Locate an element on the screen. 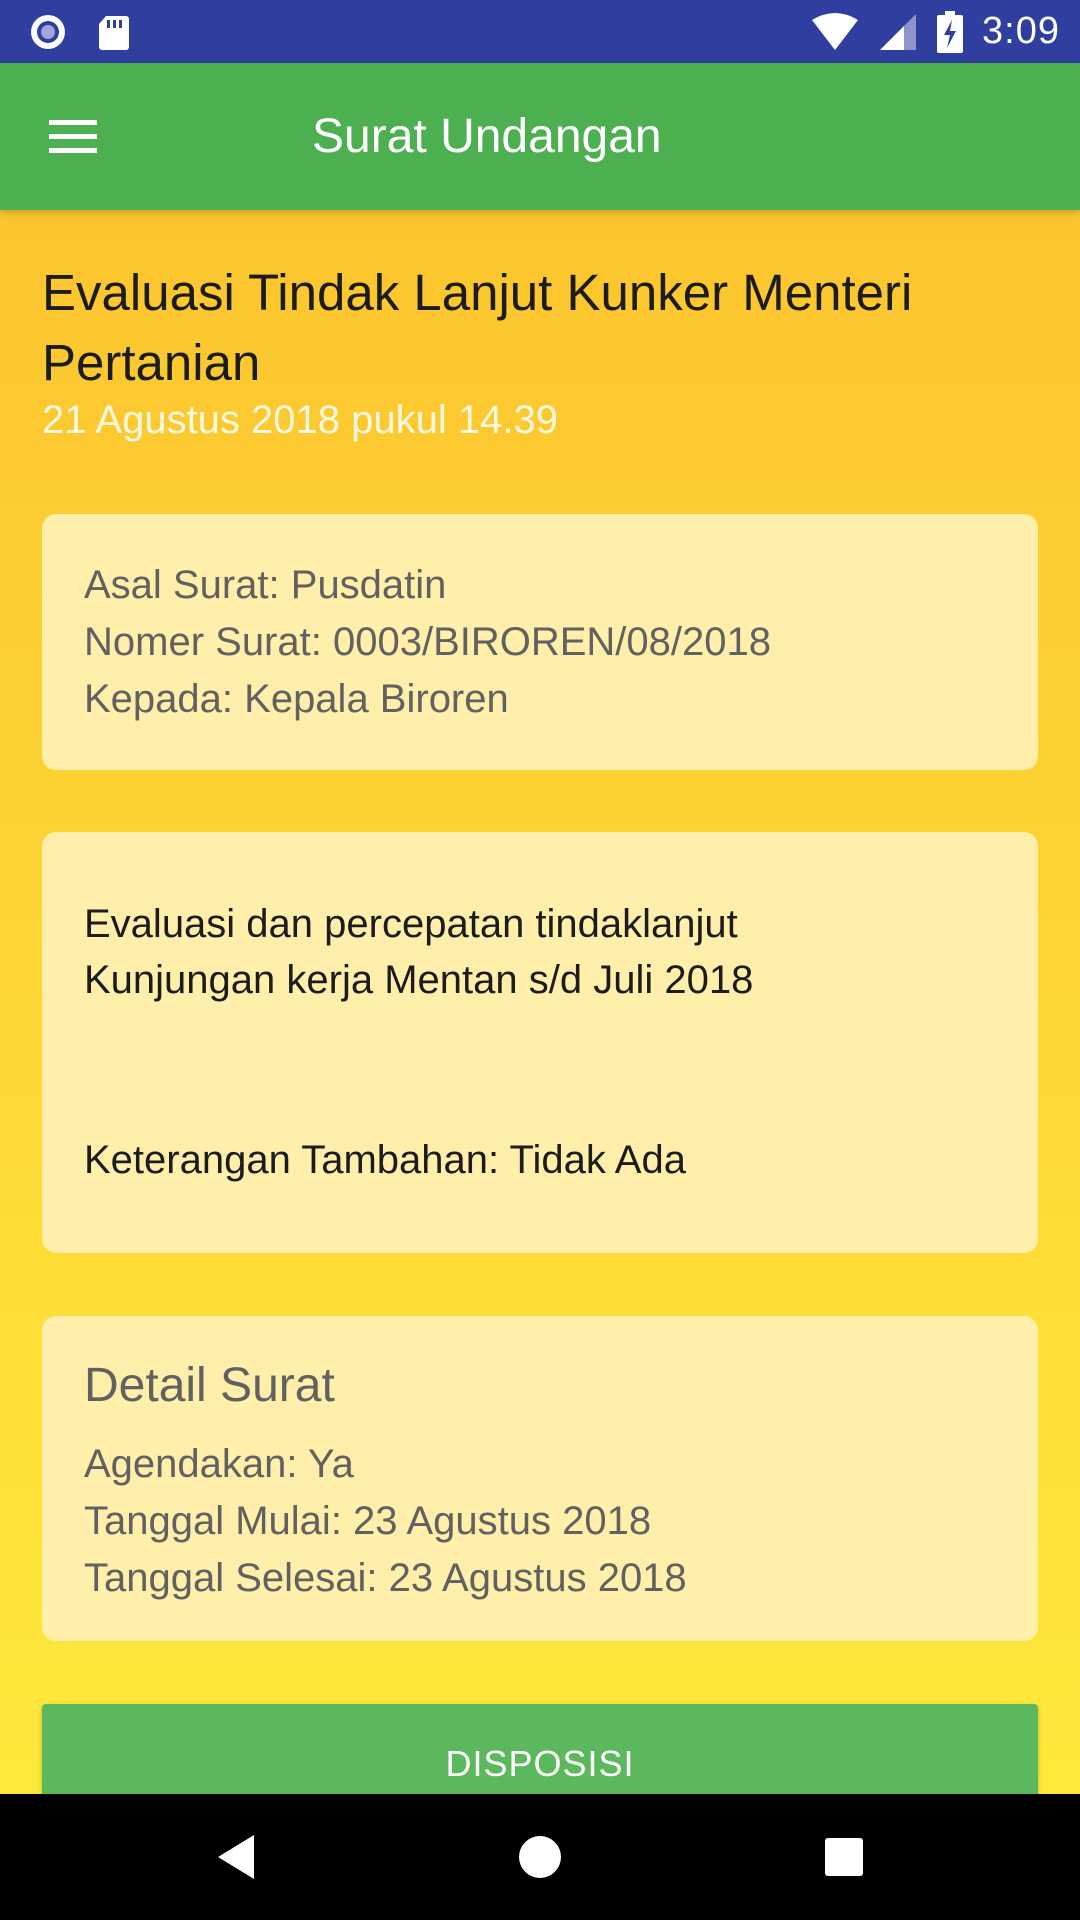 This screenshot has width=1080, height=1920. description-line-1: Evaluasi dan percepatan tindaklanjut is located at coordinates (411, 924).